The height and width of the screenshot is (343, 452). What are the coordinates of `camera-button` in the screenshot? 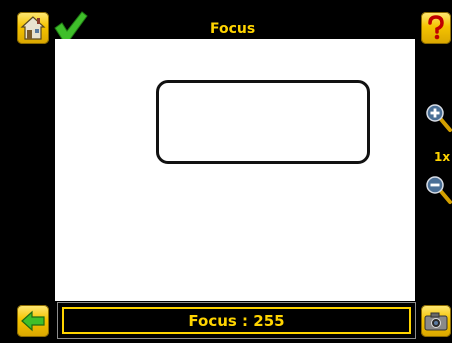 It's located at (436, 321).